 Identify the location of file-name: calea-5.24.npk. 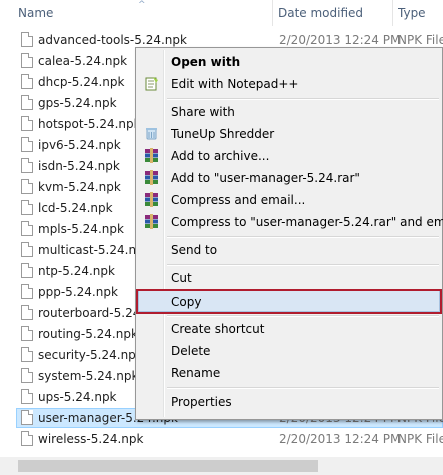
(83, 61).